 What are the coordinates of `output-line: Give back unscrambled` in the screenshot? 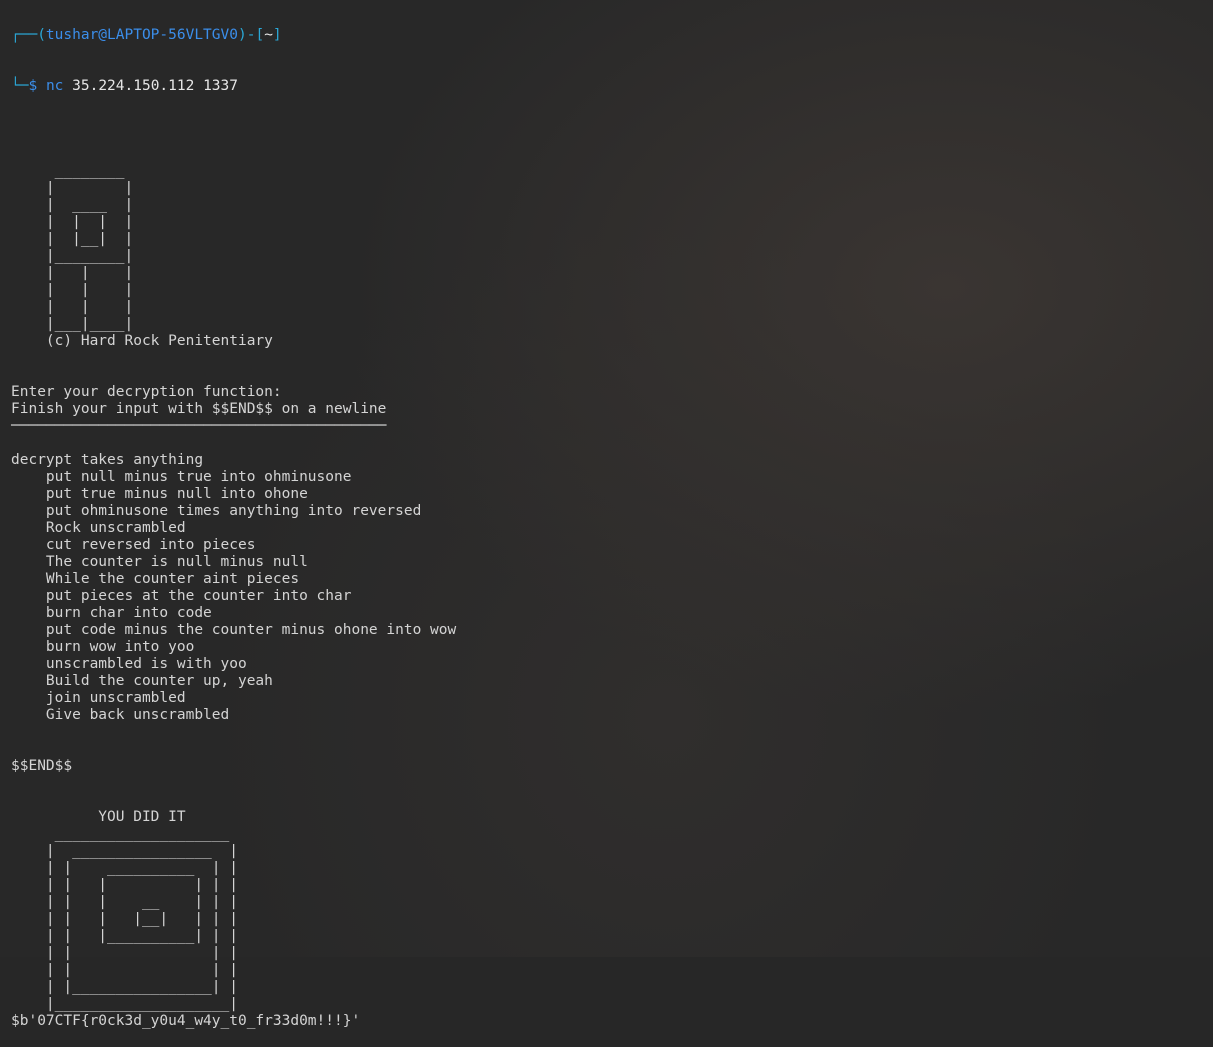 It's located at (120, 715).